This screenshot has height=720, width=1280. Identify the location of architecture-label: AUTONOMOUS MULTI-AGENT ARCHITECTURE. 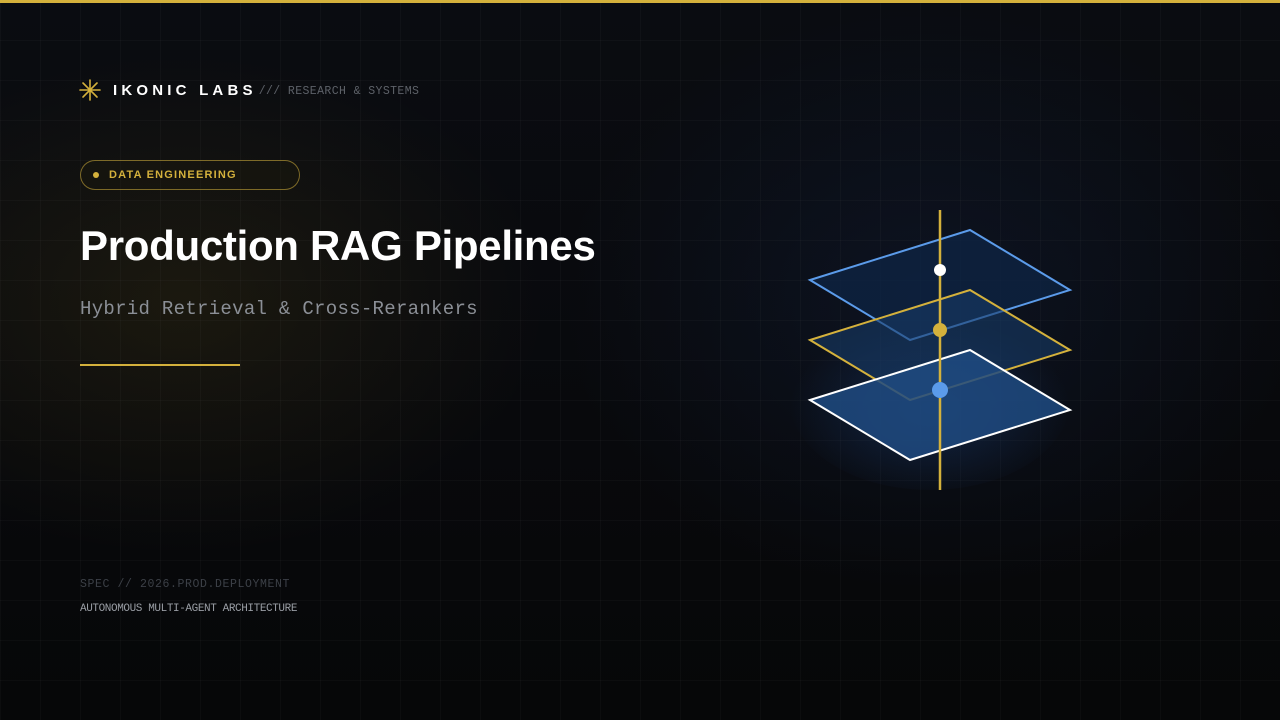
(189, 609).